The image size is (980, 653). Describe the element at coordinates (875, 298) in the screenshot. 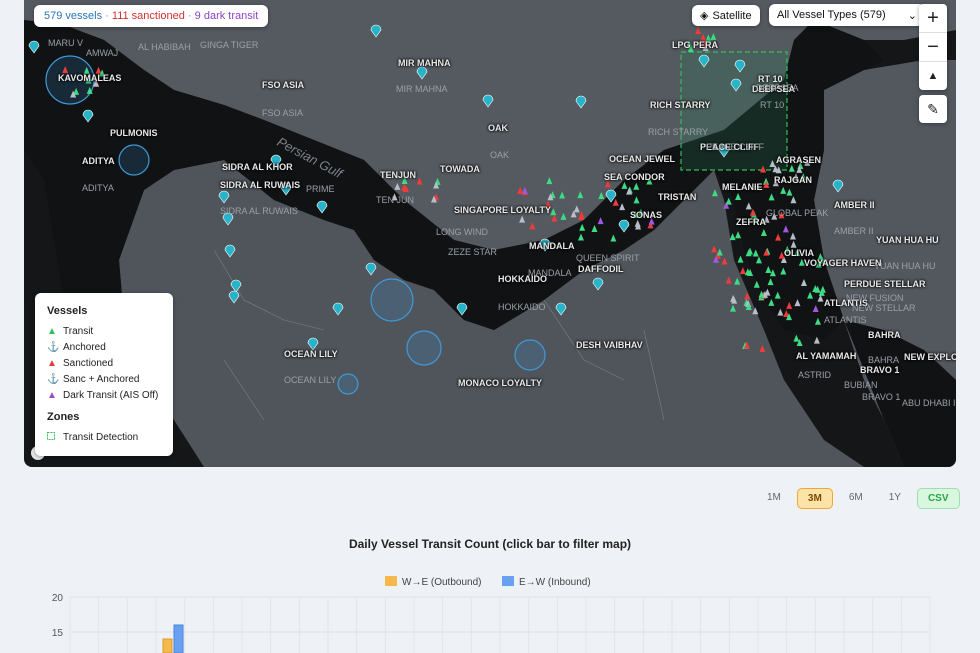

I see `vessel-label: NEW FUSION` at that location.